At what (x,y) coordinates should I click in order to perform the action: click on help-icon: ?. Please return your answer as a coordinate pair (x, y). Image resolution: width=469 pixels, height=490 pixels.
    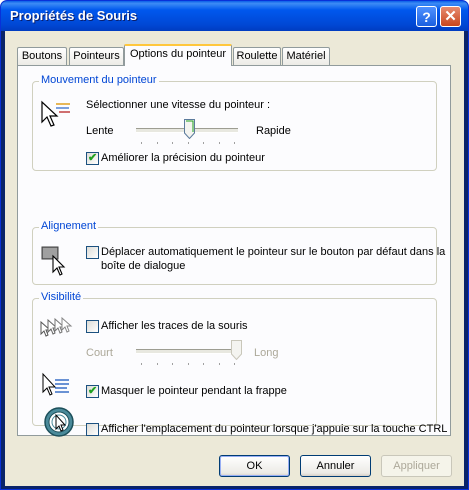
    Looking at the image, I should click on (426, 16).